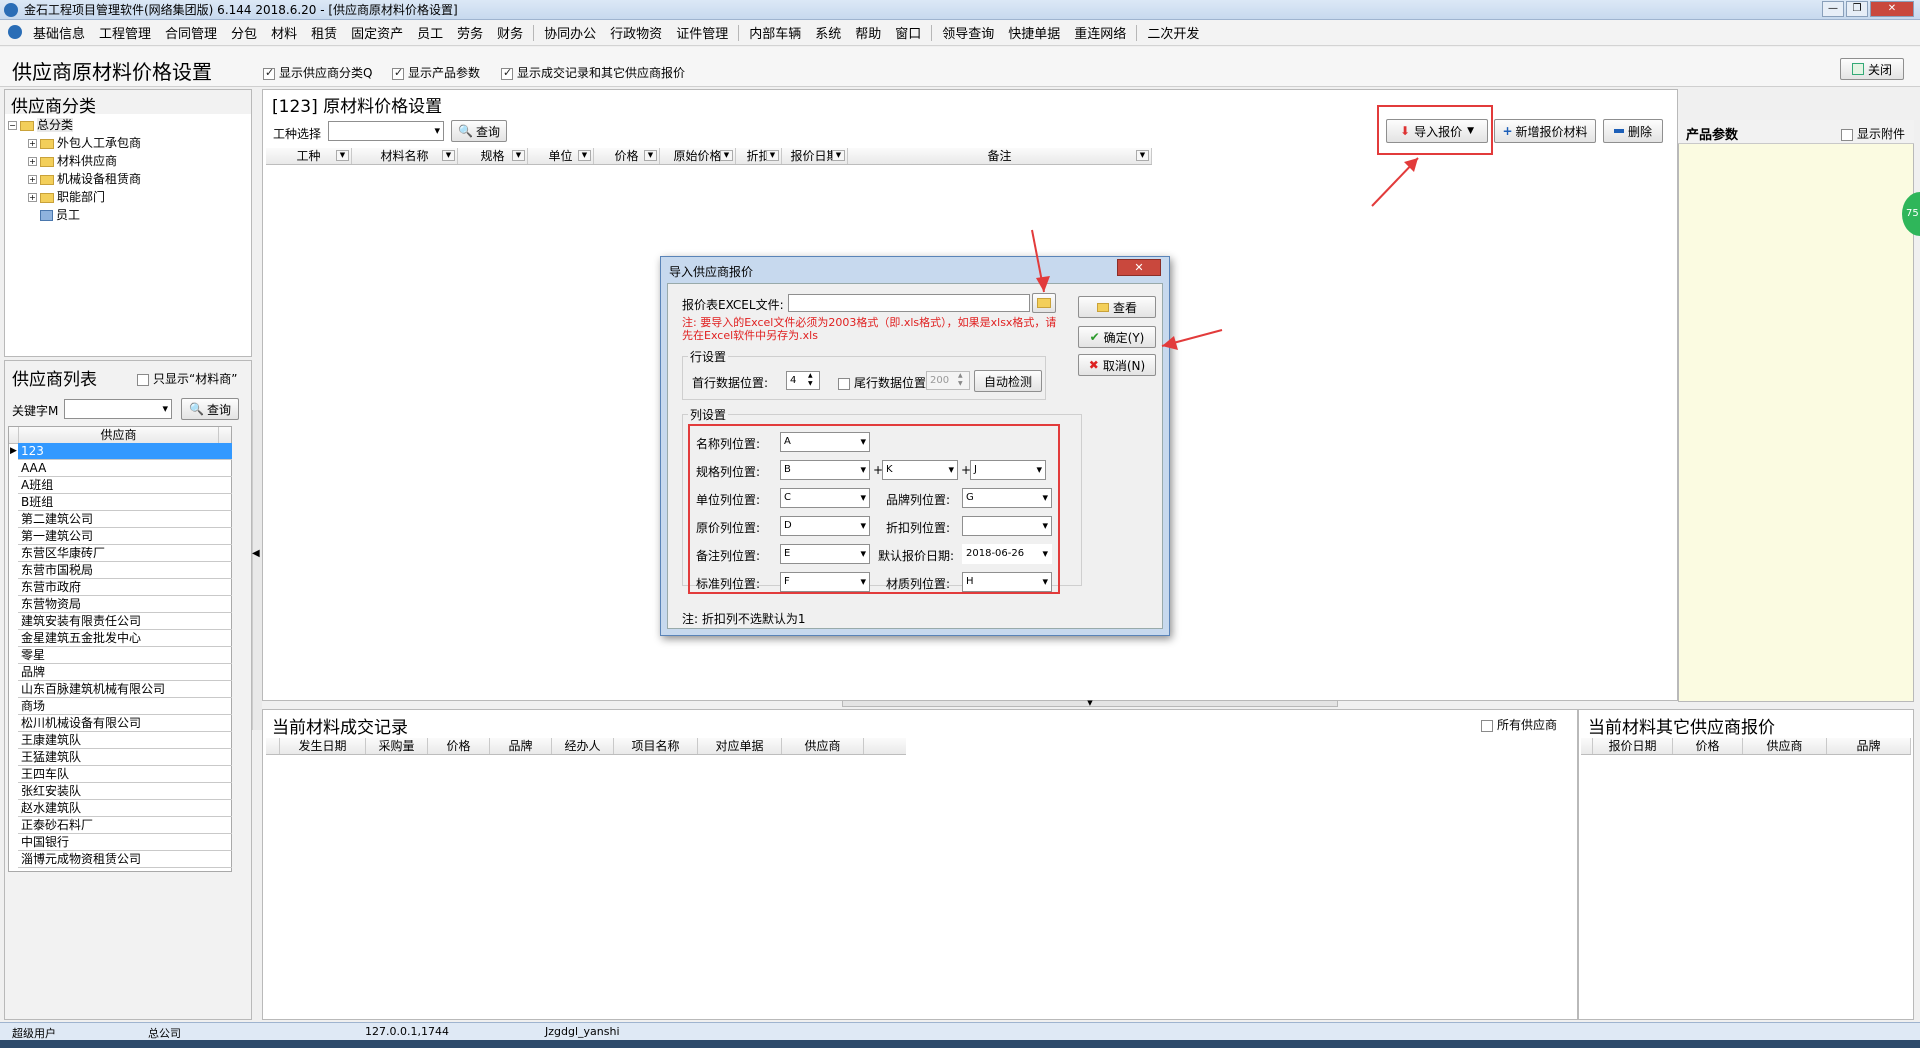 The image size is (1920, 1048). Describe the element at coordinates (1170, 343) in the screenshot. I see `arrowhead-ok` at that location.